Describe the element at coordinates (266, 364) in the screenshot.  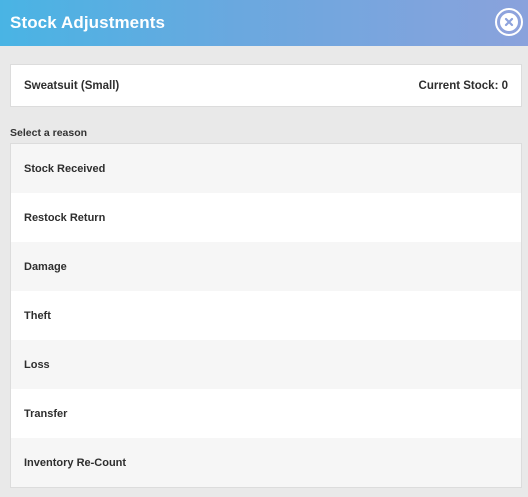
I see `reason-item-loss: Loss` at that location.